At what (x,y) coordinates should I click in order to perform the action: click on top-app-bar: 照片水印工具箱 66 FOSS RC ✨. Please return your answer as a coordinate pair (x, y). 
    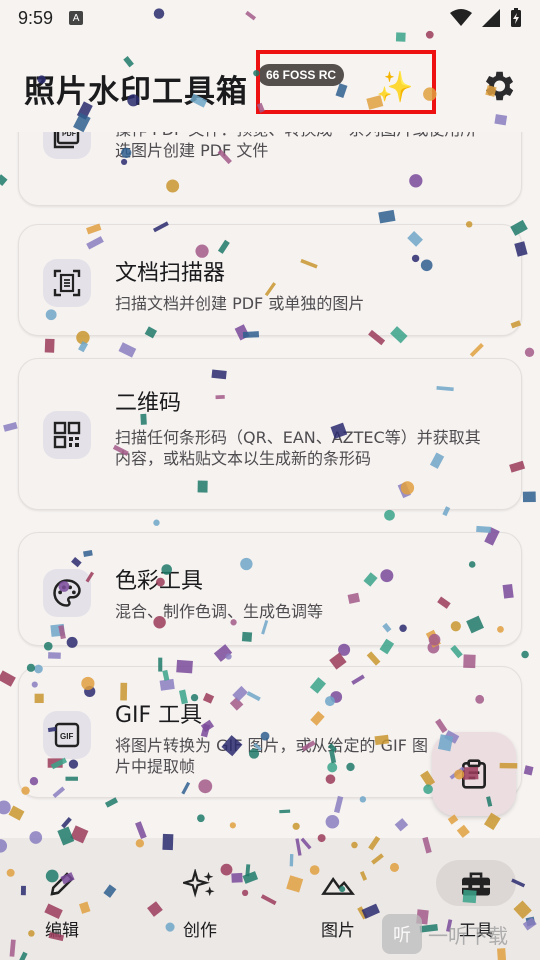
    Looking at the image, I should click on (270, 84).